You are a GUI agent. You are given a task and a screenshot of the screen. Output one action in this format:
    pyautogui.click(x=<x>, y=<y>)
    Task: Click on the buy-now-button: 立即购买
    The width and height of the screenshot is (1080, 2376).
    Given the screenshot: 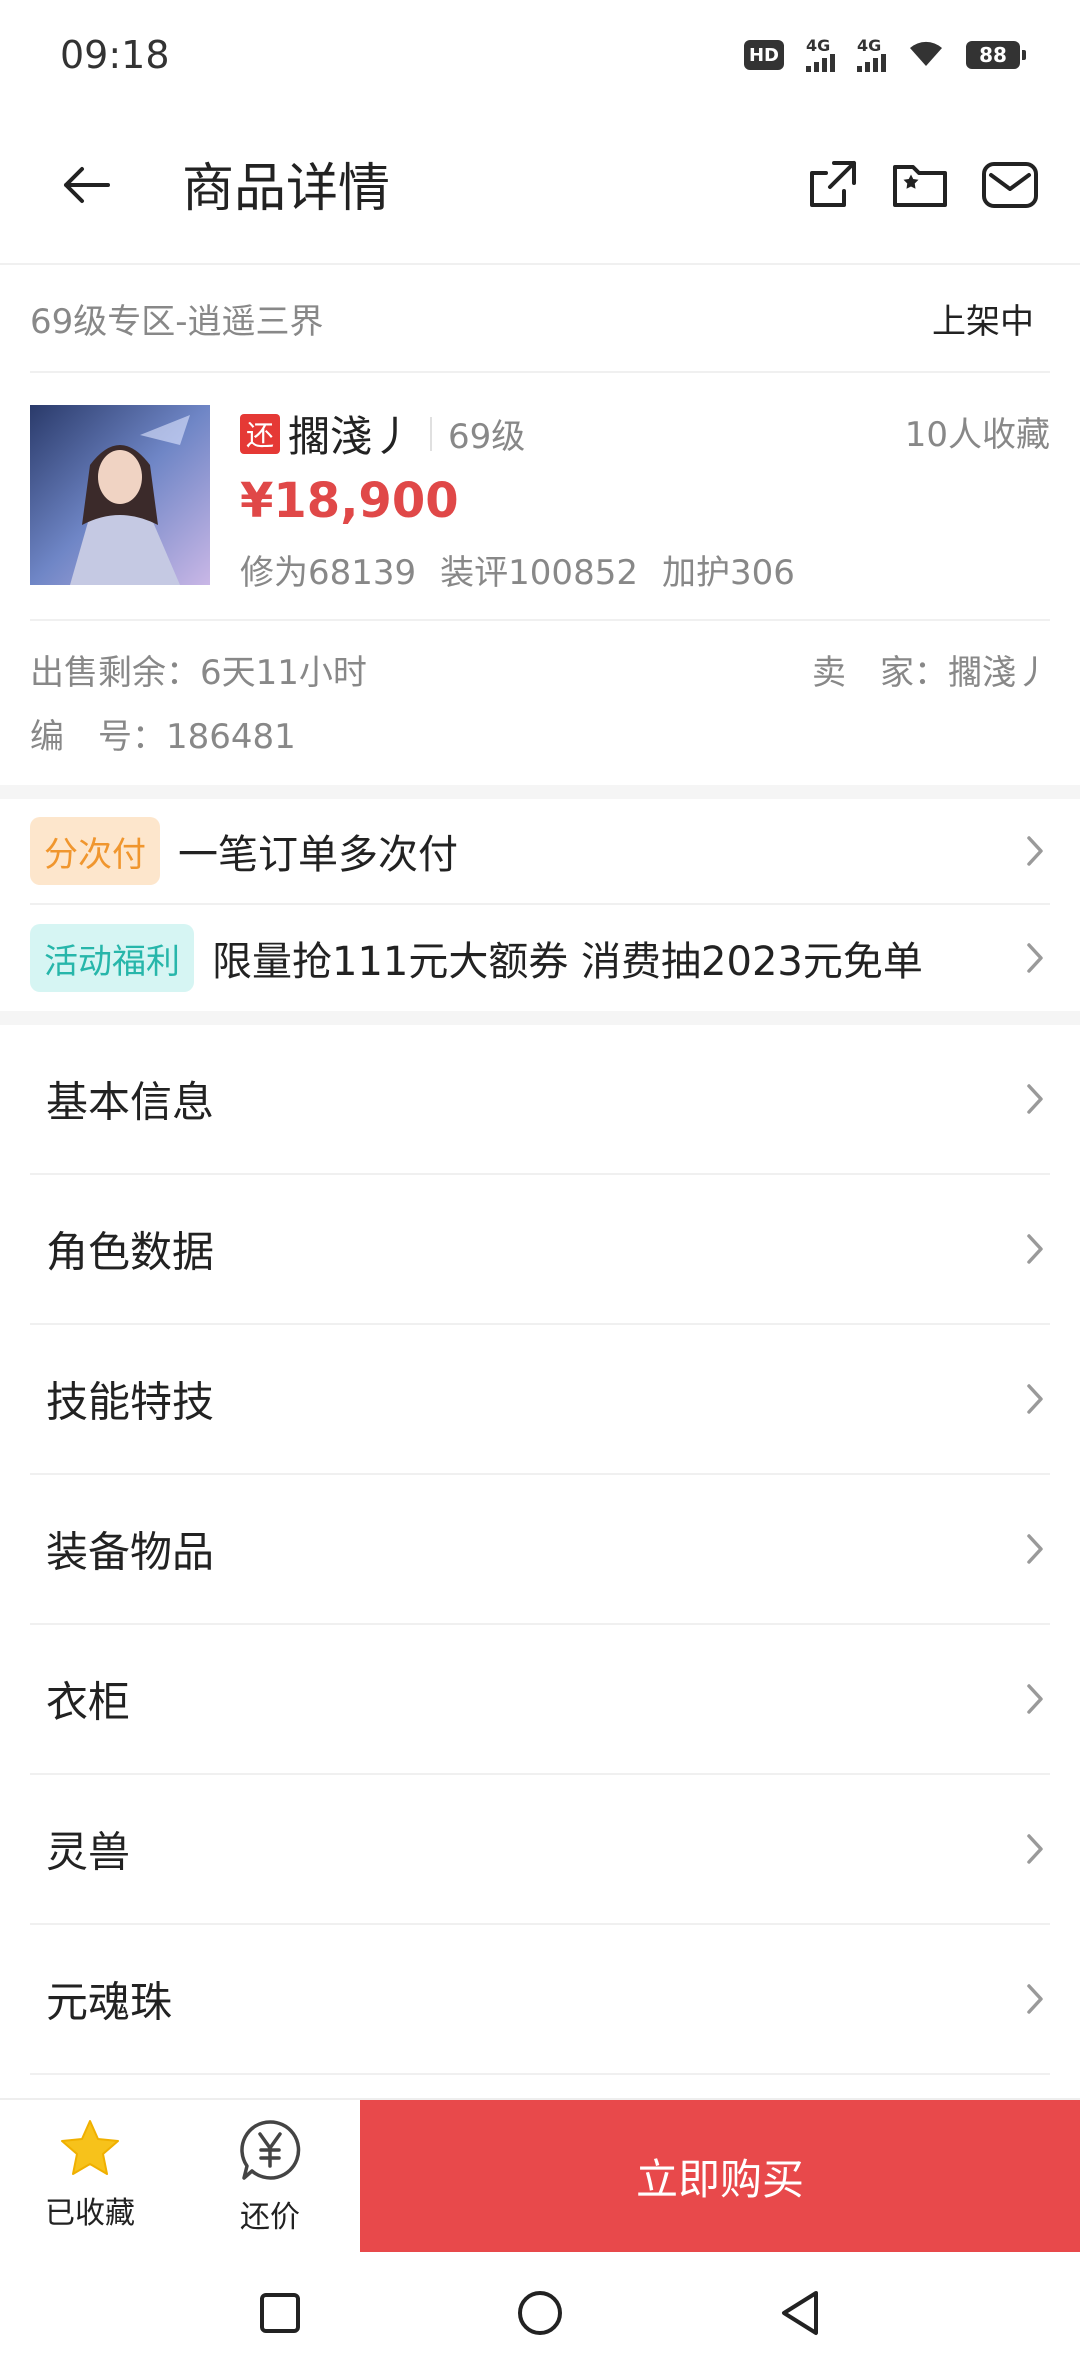 What is the action you would take?
    pyautogui.click(x=720, y=2176)
    